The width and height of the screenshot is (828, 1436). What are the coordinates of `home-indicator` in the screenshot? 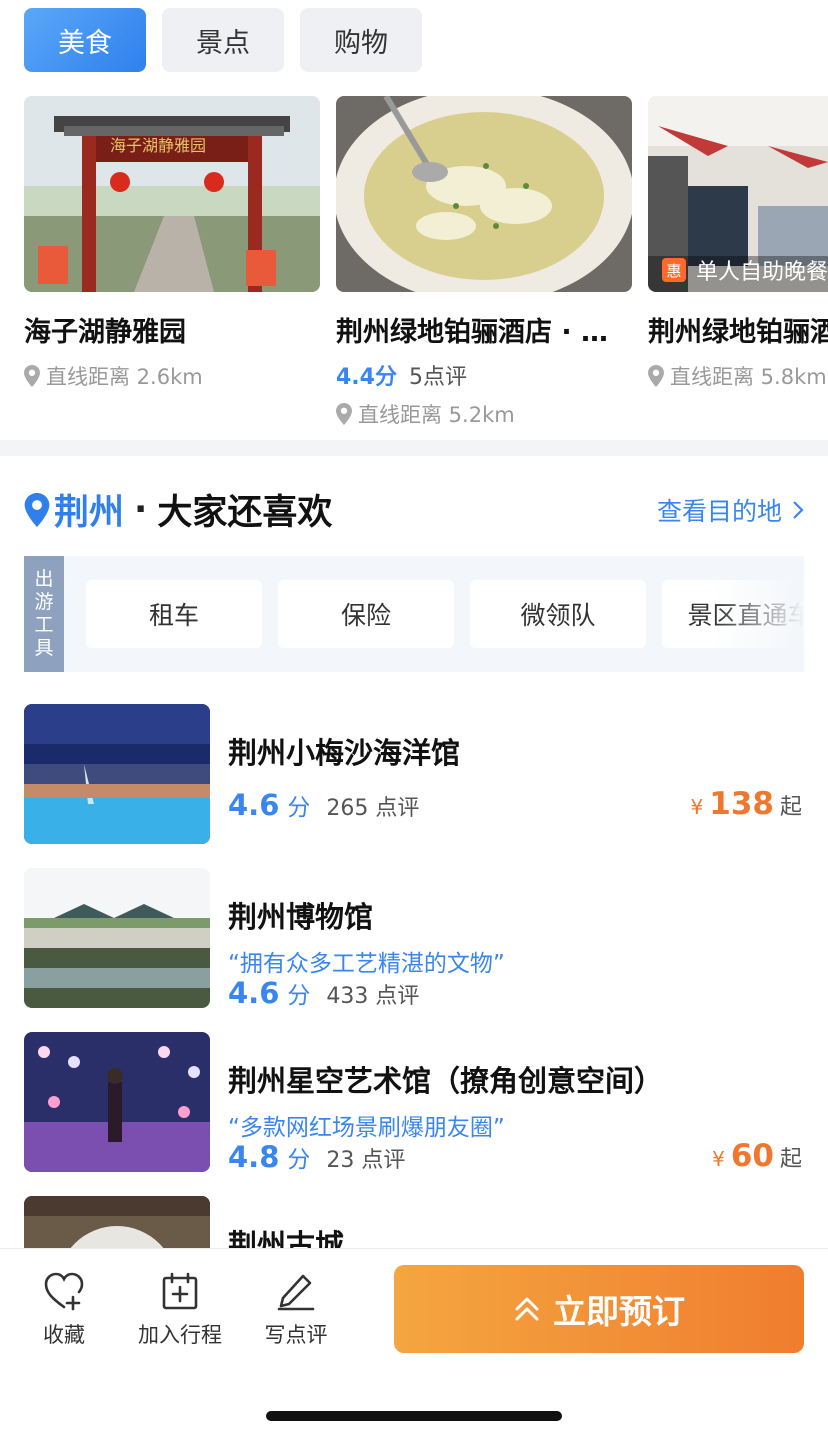 It's located at (414, 1416).